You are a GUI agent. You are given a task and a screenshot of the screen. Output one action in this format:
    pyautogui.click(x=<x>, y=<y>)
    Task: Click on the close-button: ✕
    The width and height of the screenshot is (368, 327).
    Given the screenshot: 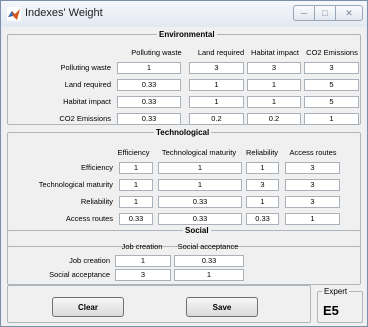 What is the action you would take?
    pyautogui.click(x=349, y=13)
    